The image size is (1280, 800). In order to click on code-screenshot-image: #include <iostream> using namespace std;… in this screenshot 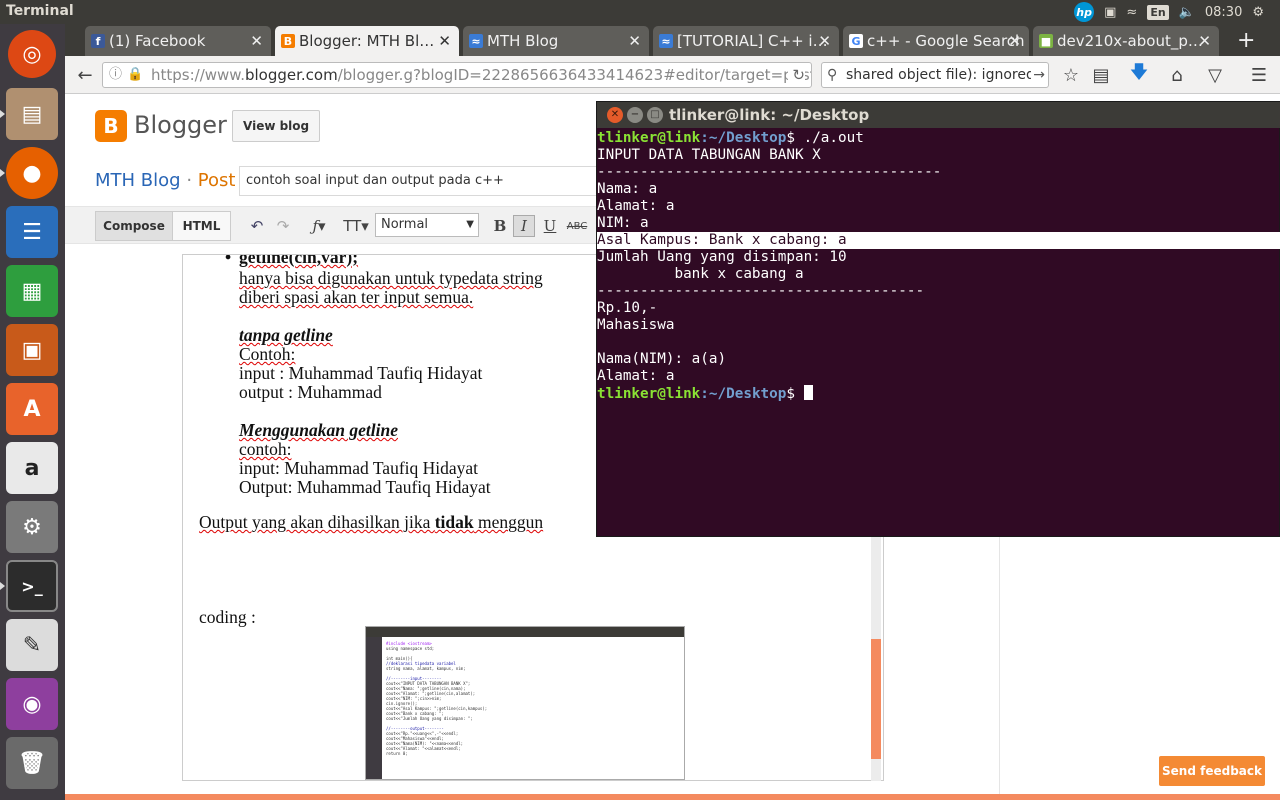, I will do `click(525, 703)`.